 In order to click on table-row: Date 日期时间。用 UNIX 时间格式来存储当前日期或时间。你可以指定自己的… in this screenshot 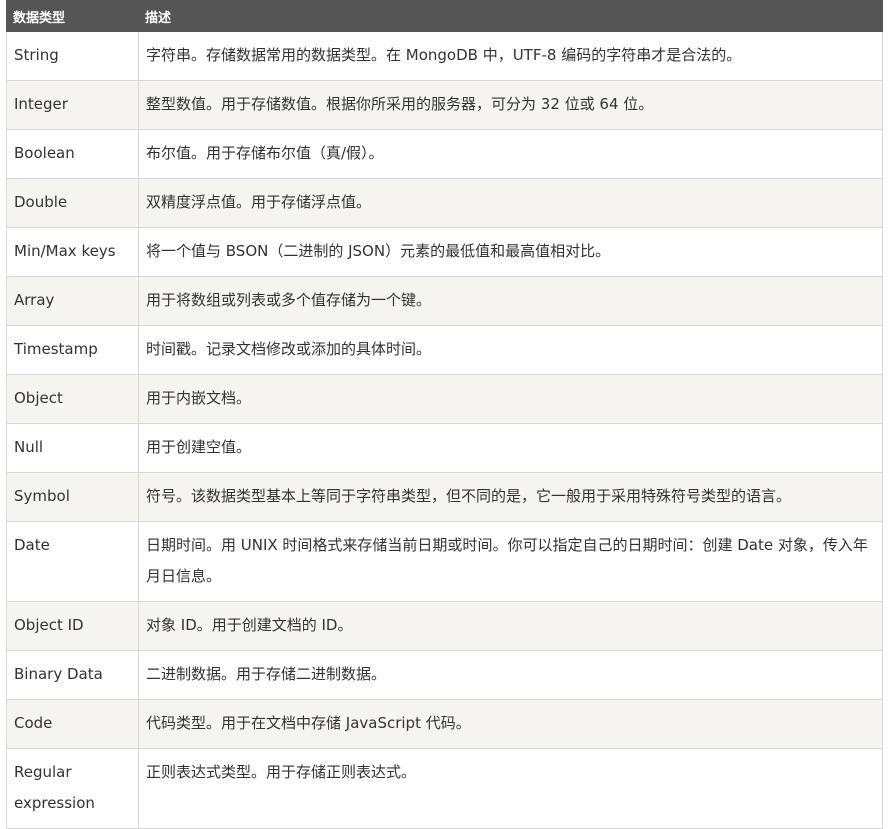, I will do `click(444, 561)`.